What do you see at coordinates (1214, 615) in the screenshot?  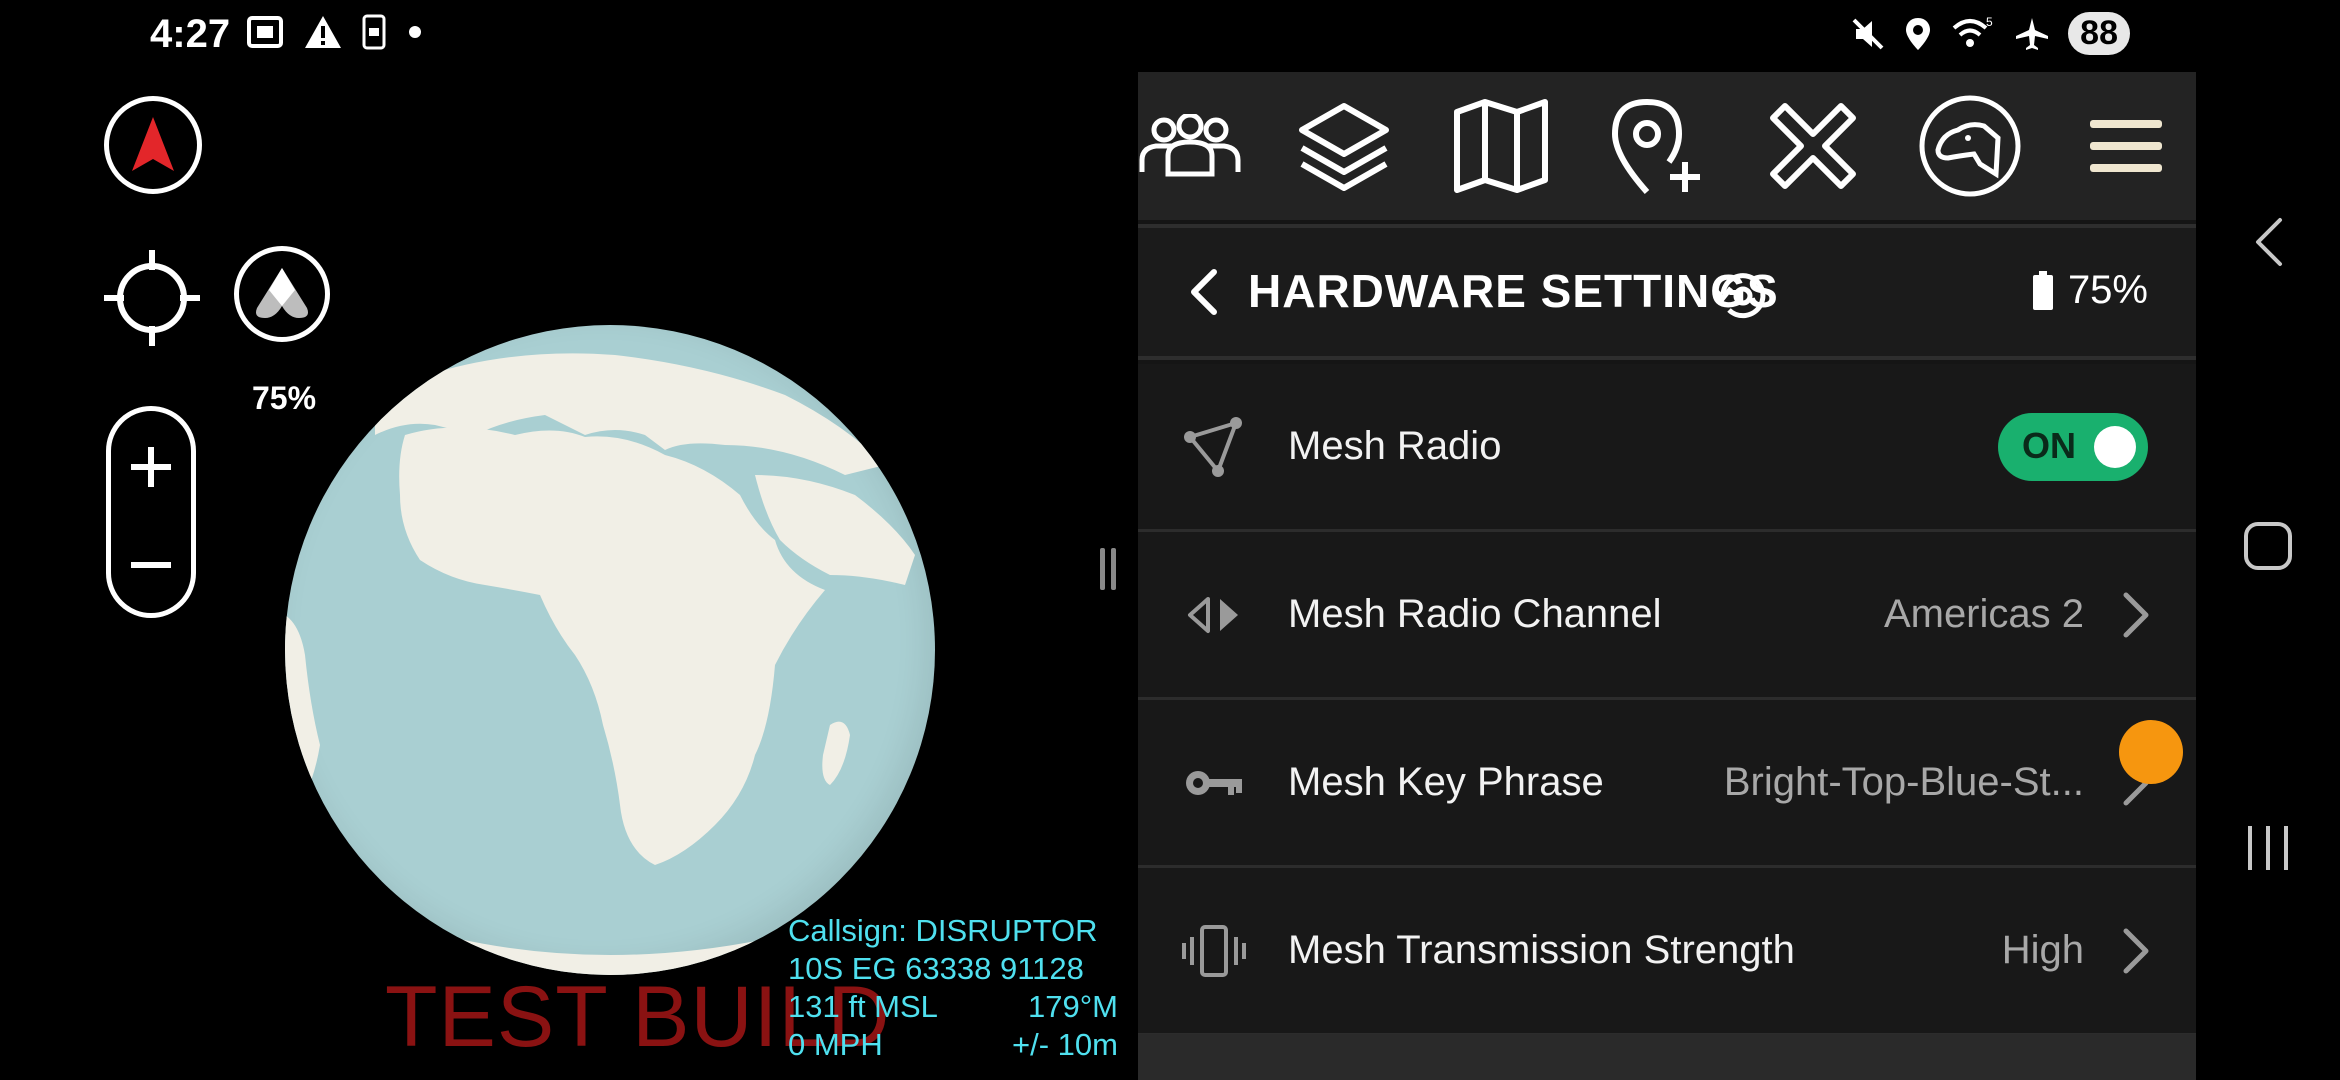 I see `channel-arrows-icon` at bounding box center [1214, 615].